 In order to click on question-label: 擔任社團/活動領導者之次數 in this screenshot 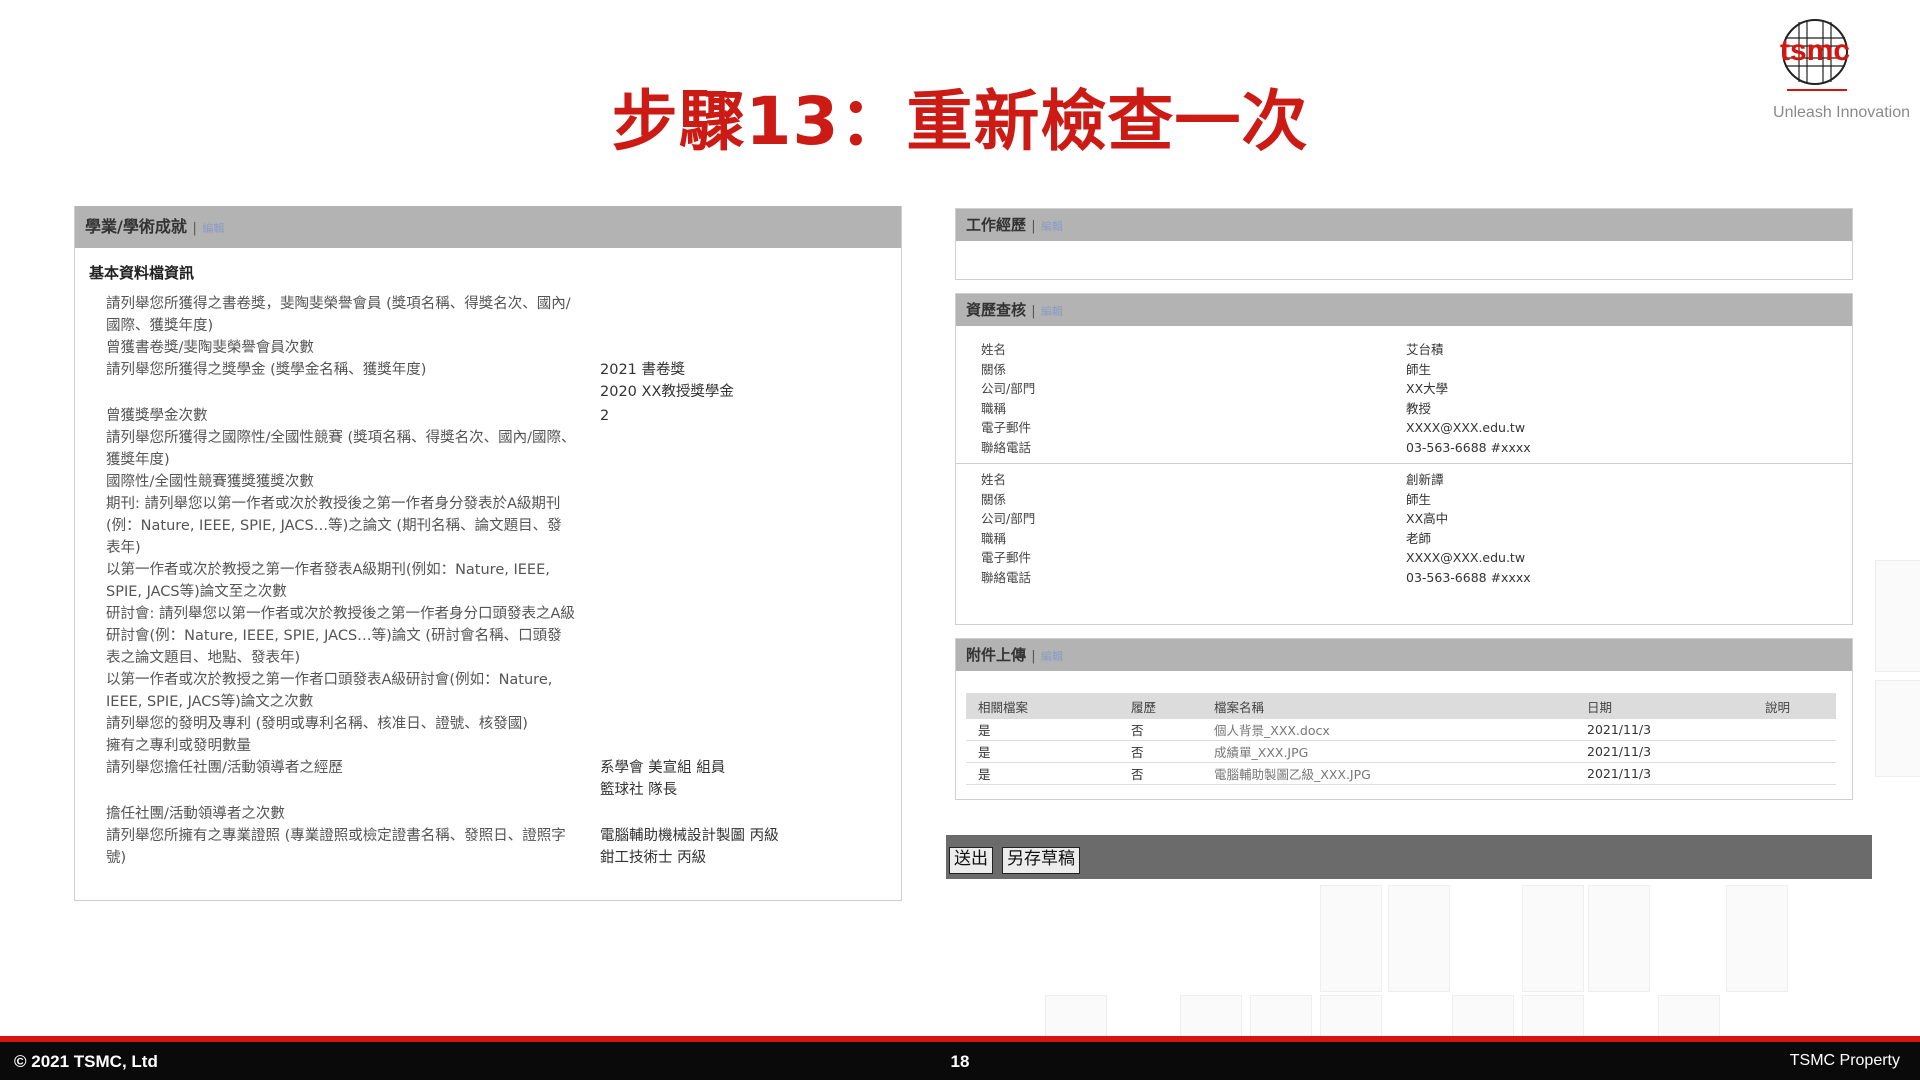, I will do `click(195, 814)`.